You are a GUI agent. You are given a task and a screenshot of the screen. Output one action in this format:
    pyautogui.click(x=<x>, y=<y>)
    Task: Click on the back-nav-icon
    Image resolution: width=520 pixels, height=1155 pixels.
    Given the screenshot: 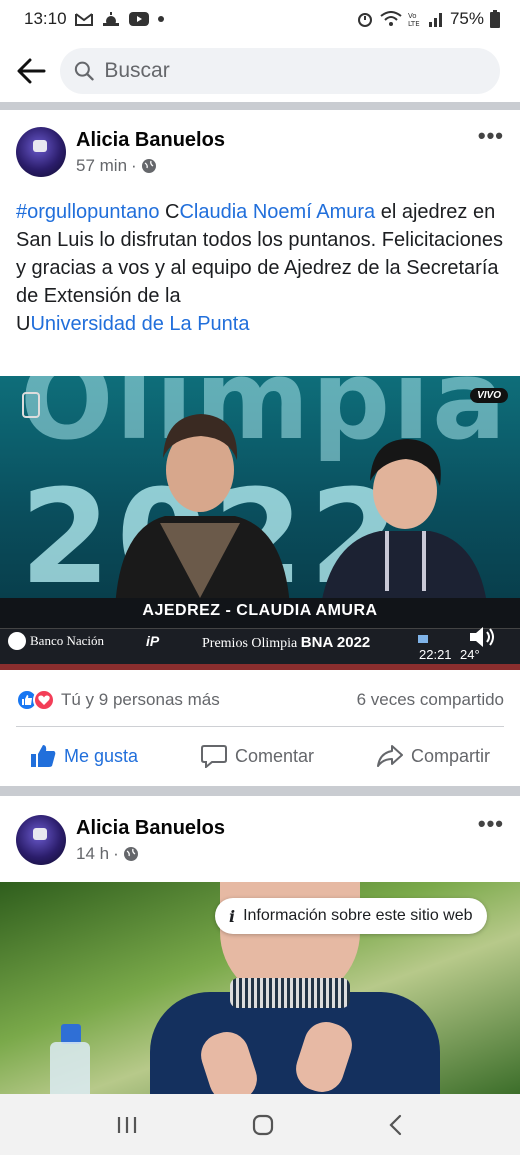 What is the action you would take?
    pyautogui.click(x=396, y=1125)
    